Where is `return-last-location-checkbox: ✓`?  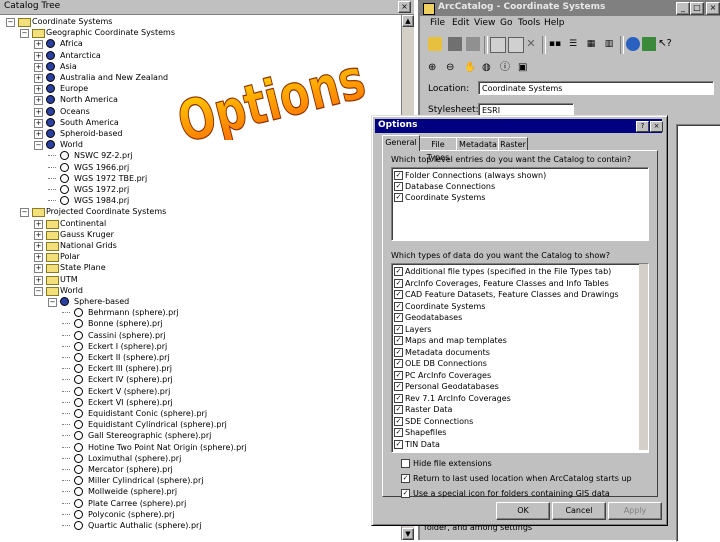
return-last-location-checkbox: ✓ is located at coordinates (405, 478).